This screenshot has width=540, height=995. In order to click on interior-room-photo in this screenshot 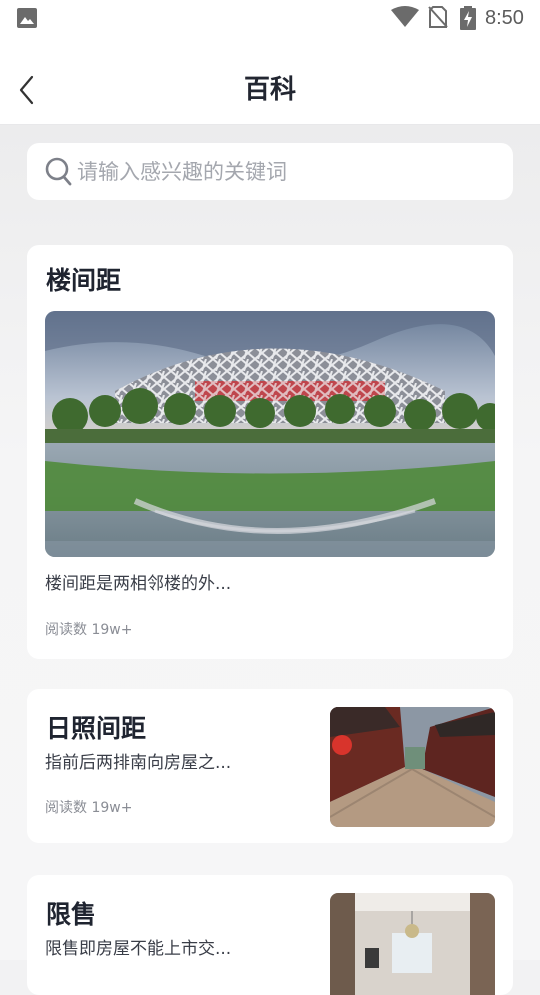, I will do `click(412, 944)`.